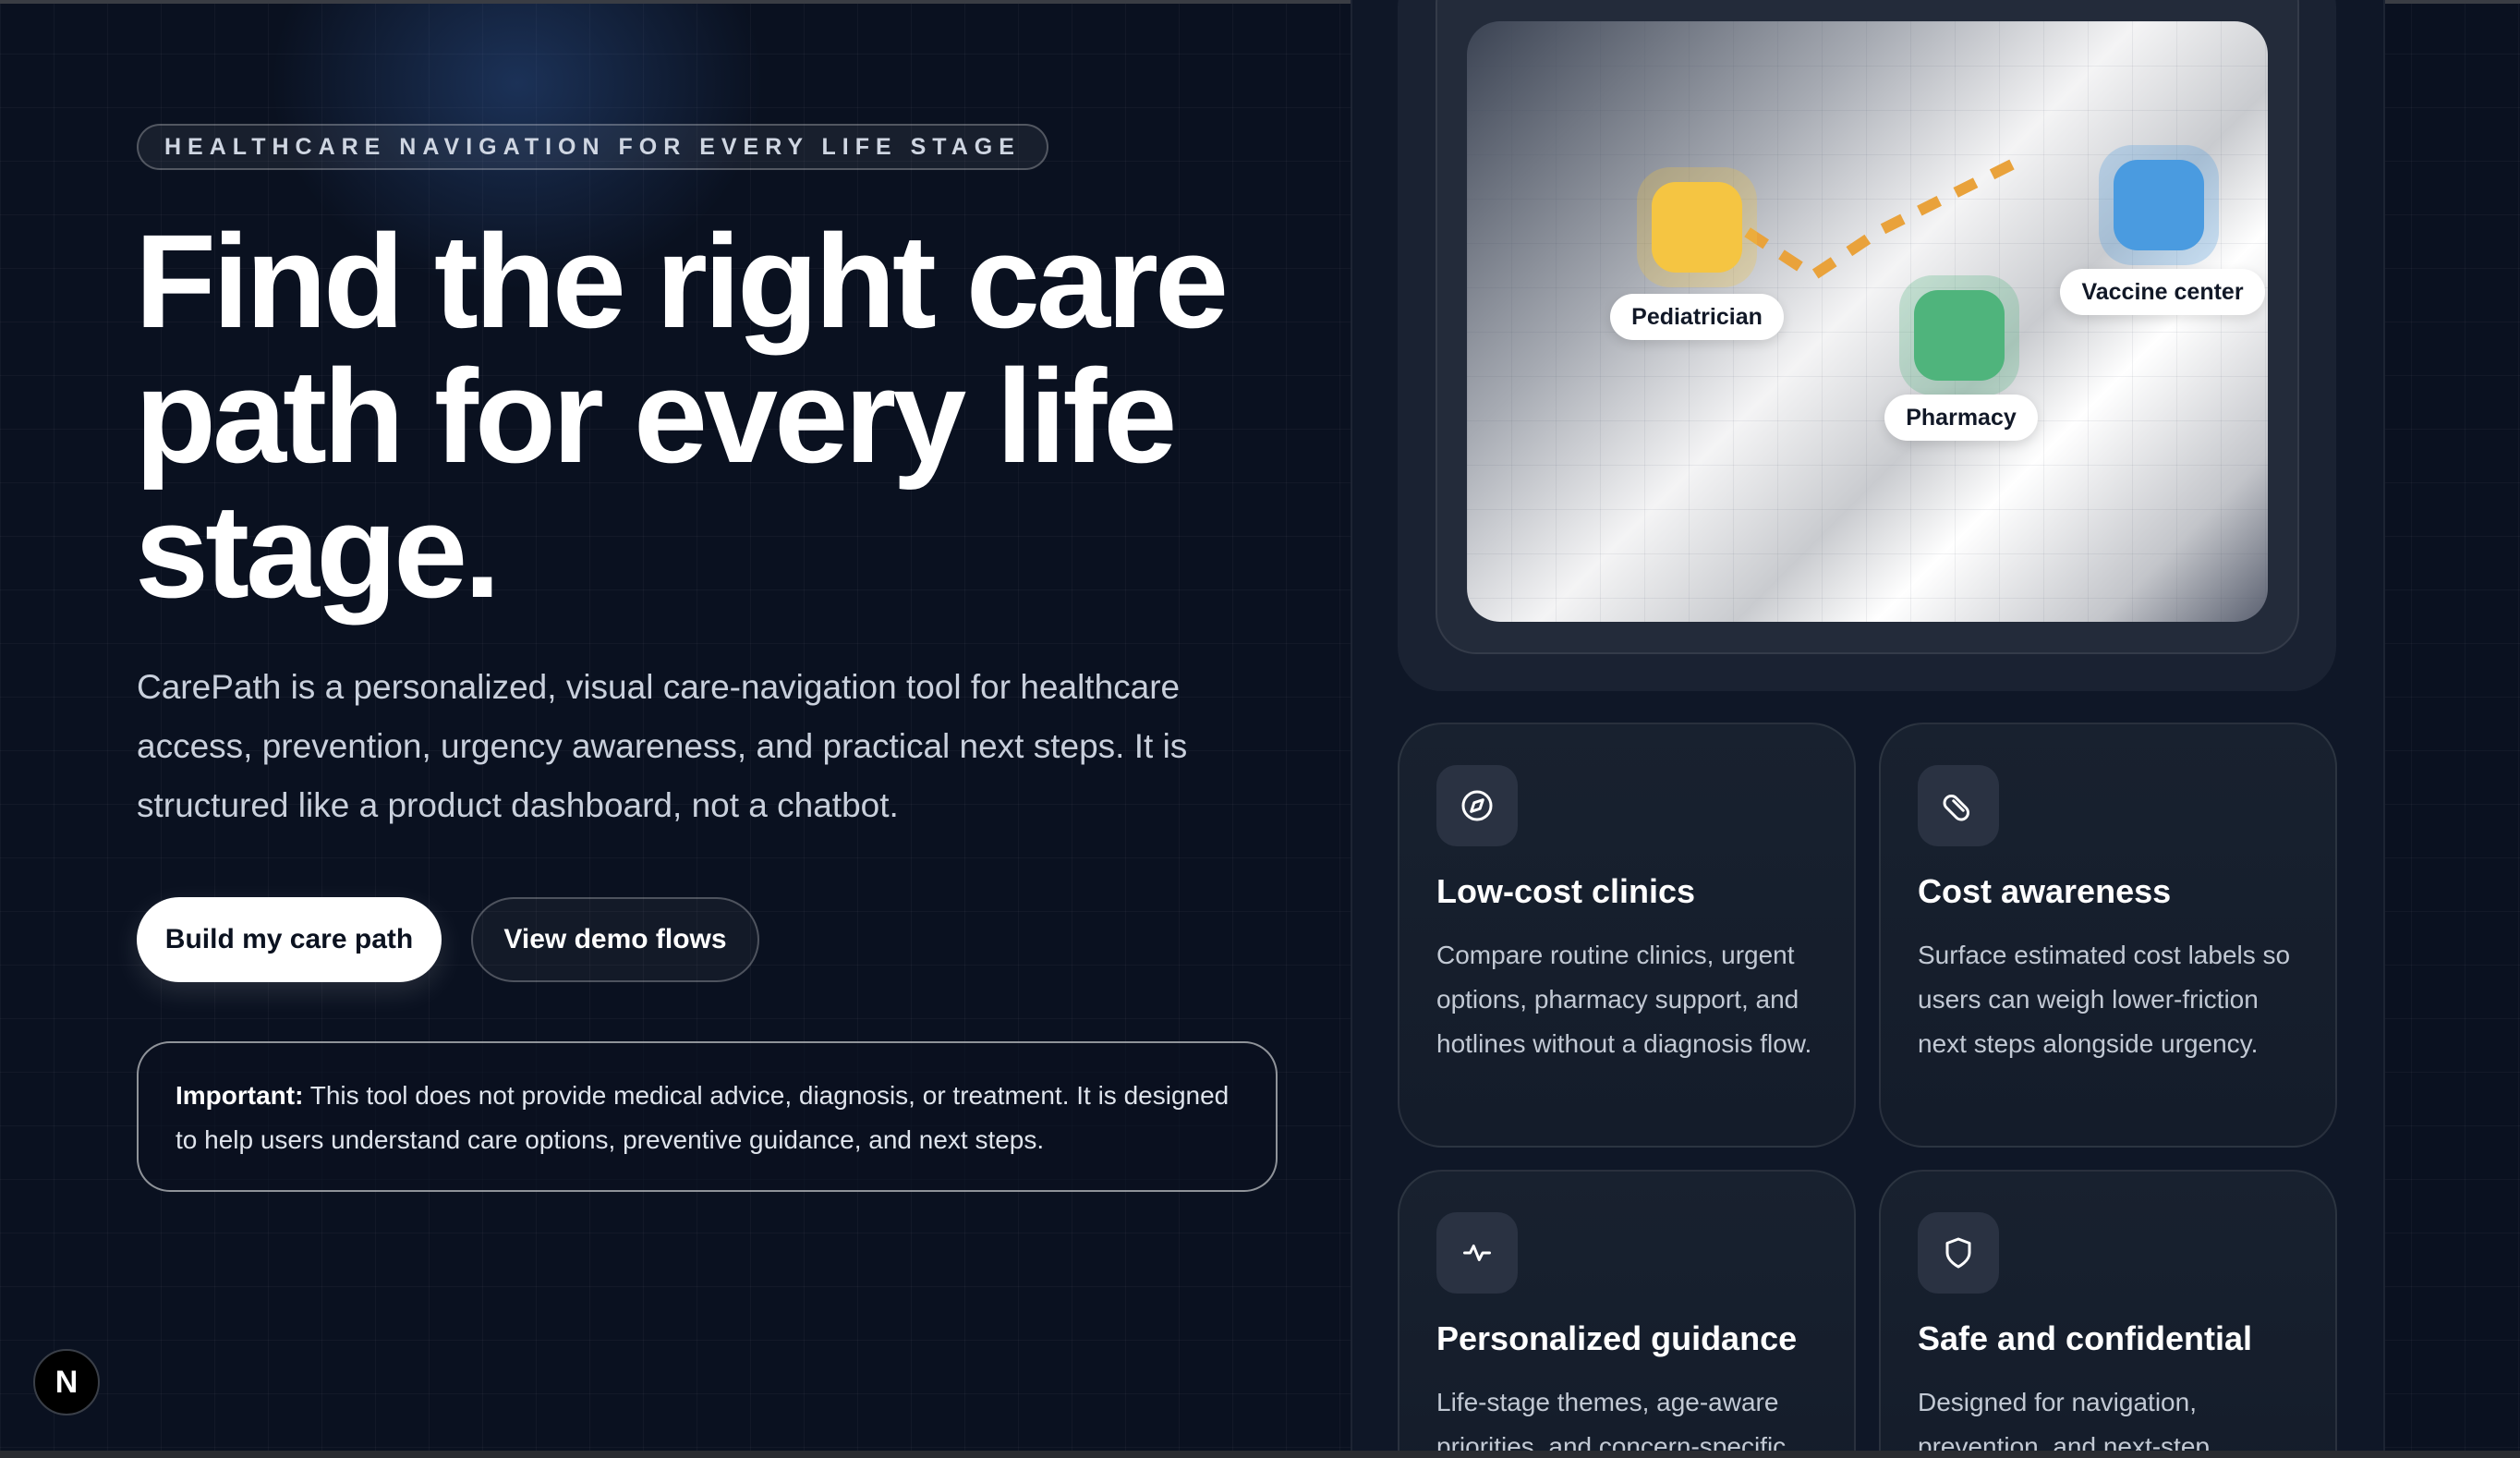 The width and height of the screenshot is (2520, 1458). I want to click on nextjs-dev-badge: N, so click(66, 1382).